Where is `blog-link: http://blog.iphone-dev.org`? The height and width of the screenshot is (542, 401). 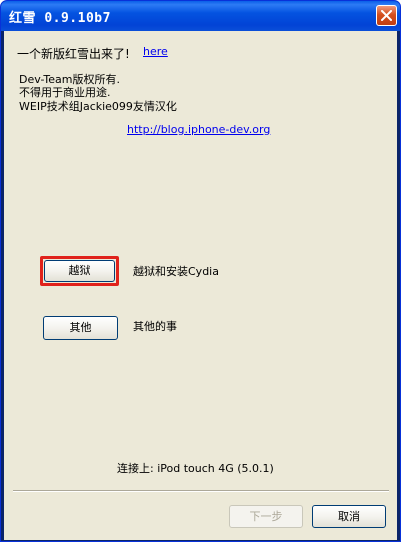 blog-link: http://blog.iphone-dev.org is located at coordinates (198, 129).